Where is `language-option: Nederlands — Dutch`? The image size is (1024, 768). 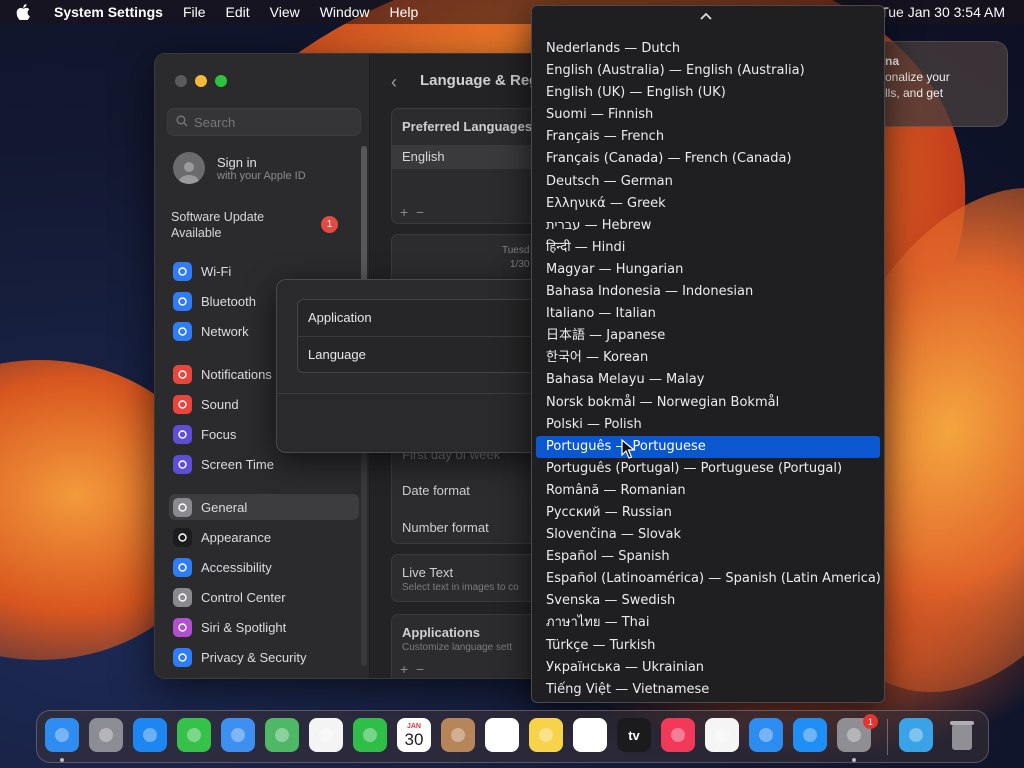 language-option: Nederlands — Dutch is located at coordinates (708, 49).